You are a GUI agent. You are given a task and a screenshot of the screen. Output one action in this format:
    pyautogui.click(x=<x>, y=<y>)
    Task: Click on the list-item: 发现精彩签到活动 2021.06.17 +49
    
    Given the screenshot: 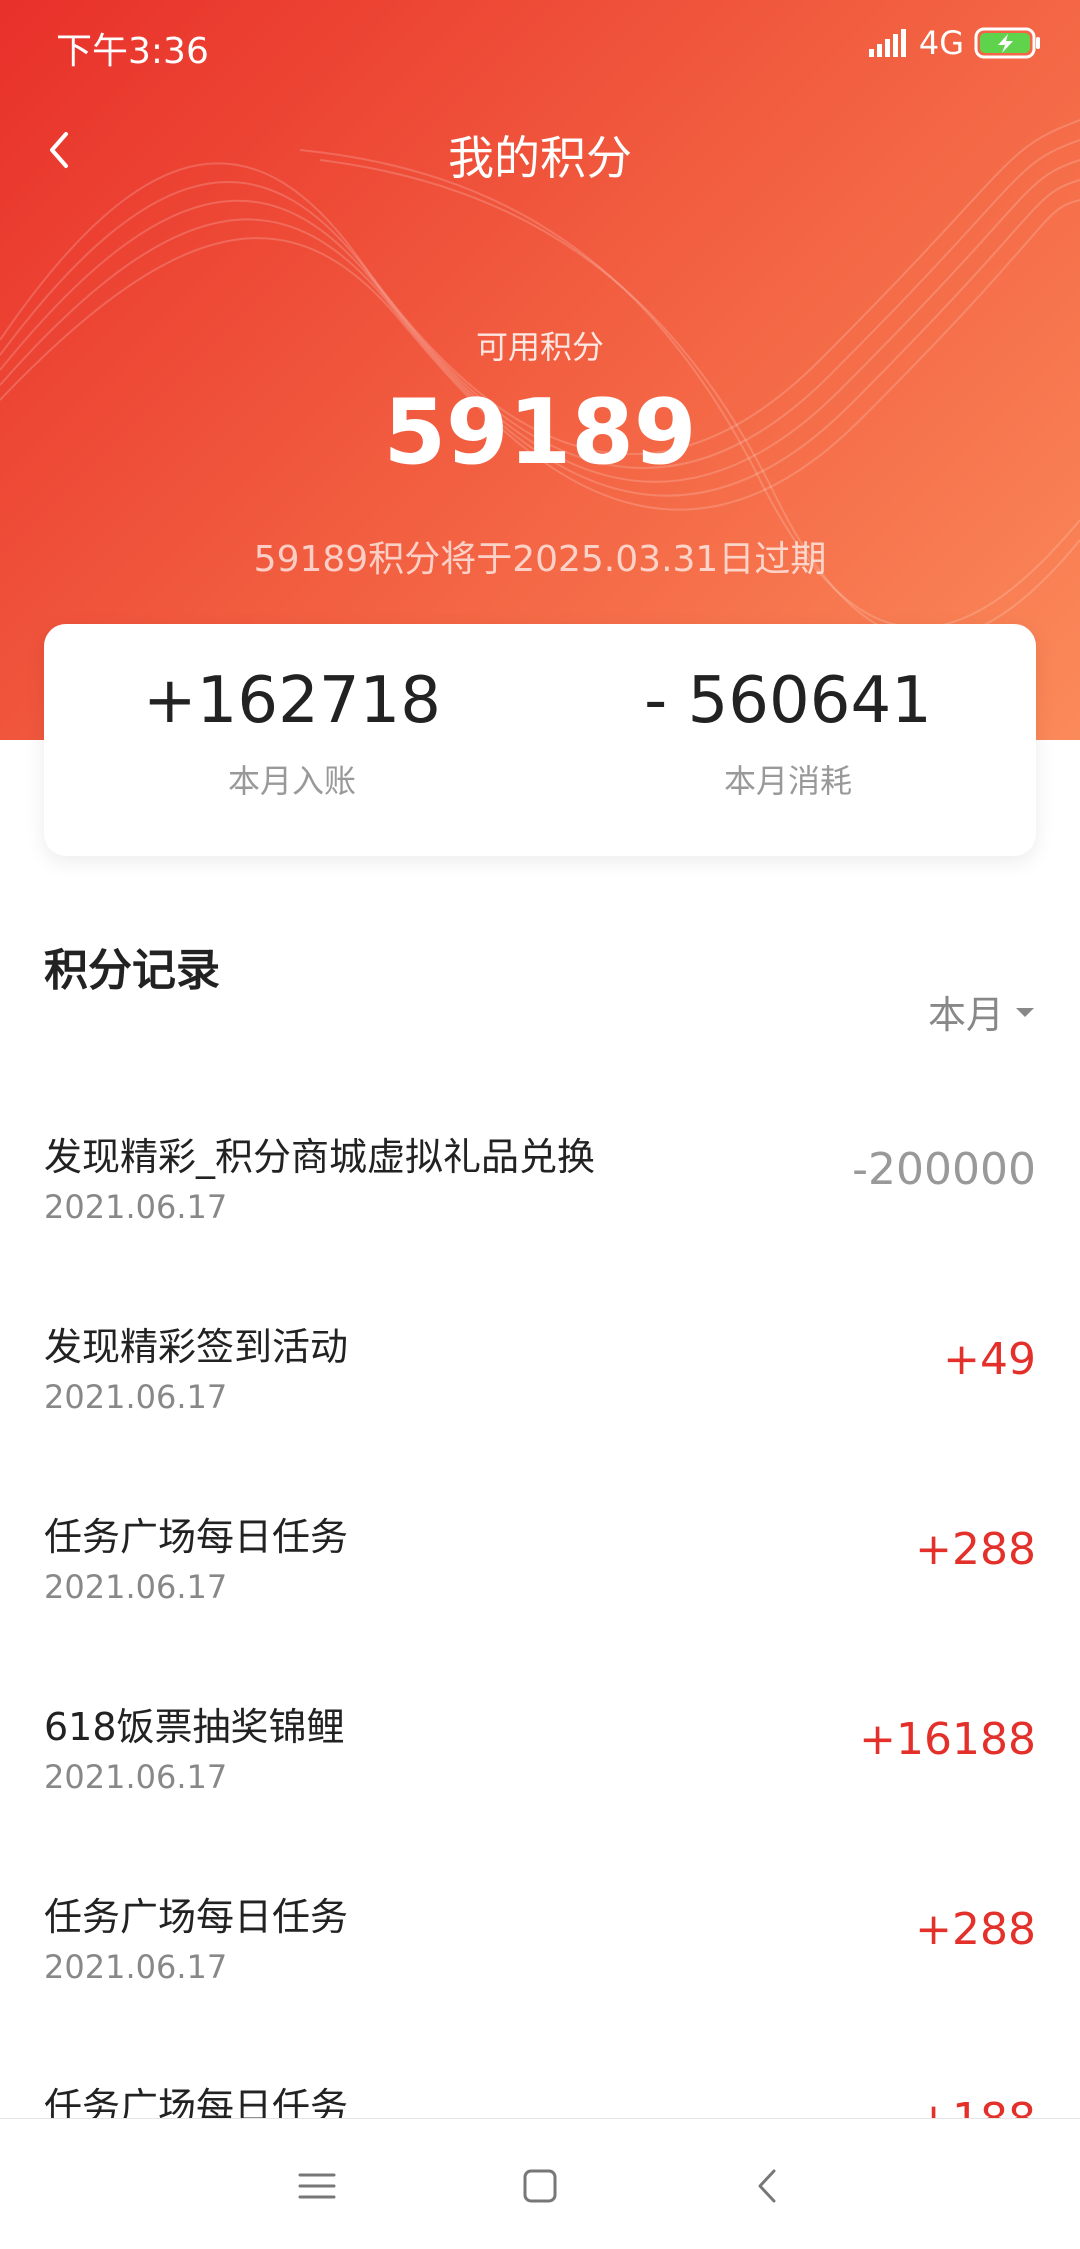 What is the action you would take?
    pyautogui.click(x=540, y=1385)
    